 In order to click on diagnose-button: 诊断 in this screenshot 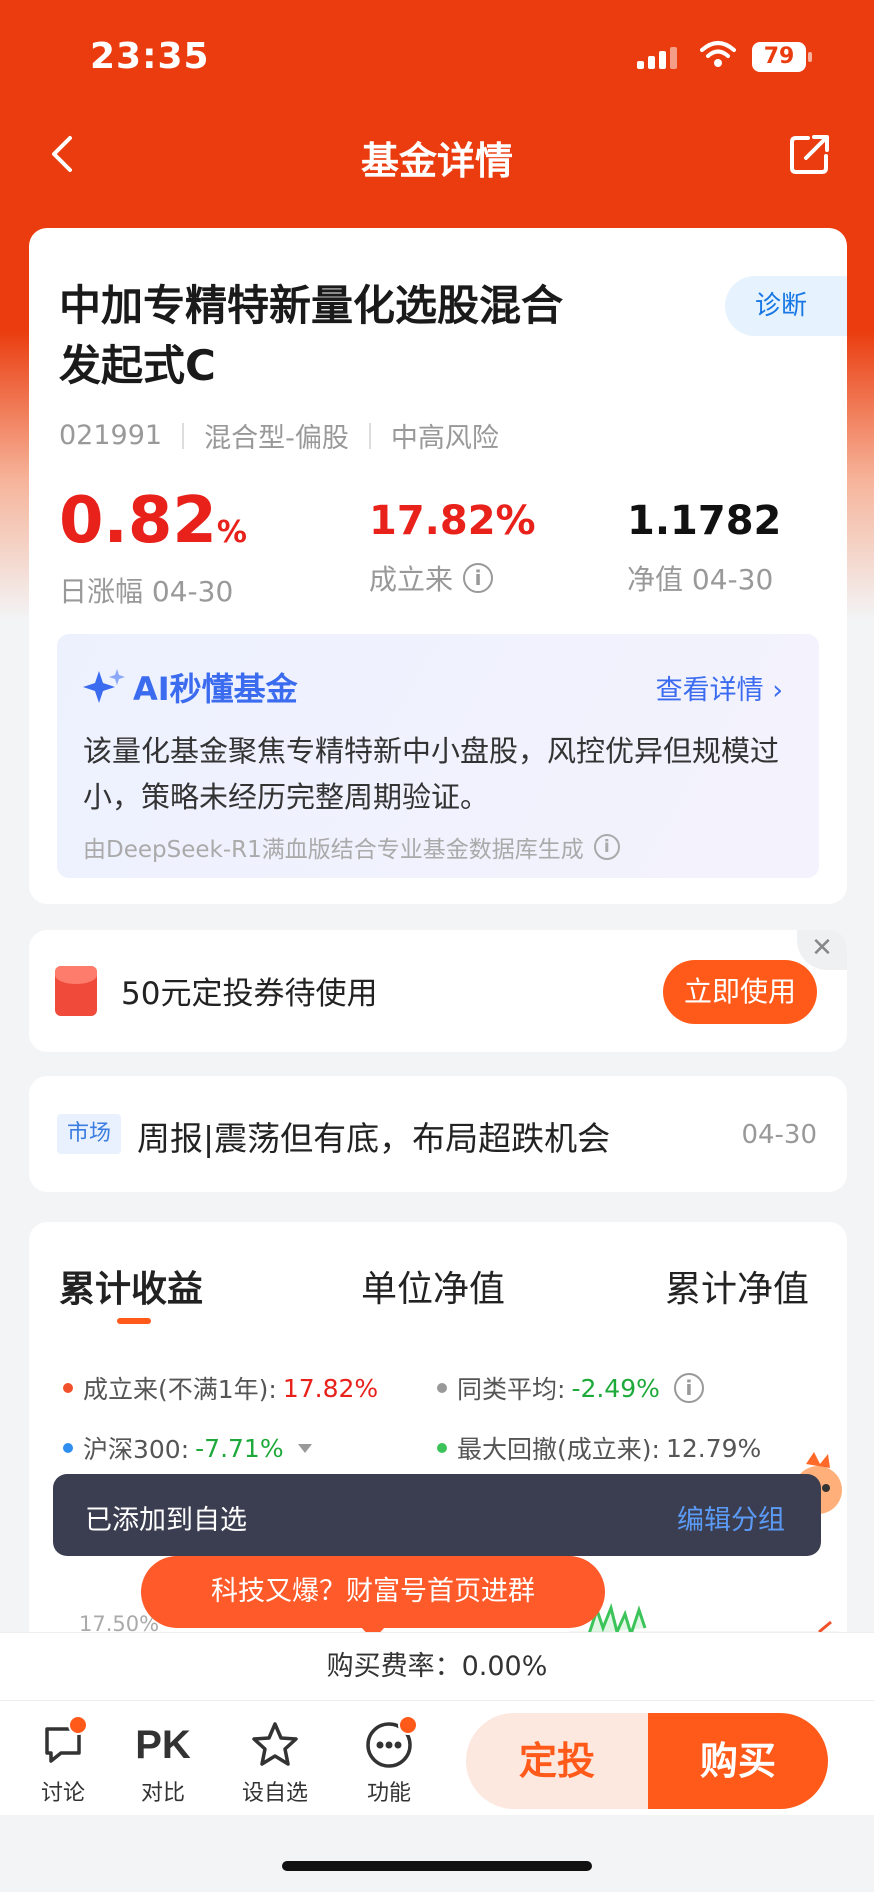, I will do `click(786, 306)`.